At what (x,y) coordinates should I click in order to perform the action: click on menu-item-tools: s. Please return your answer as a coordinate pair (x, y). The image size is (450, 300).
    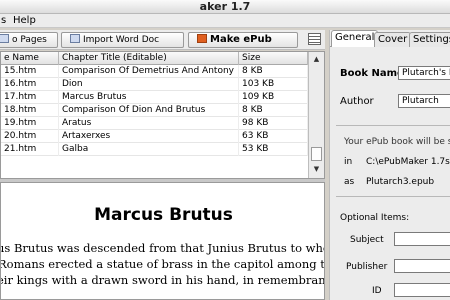
    Looking at the image, I should click on (3, 21).